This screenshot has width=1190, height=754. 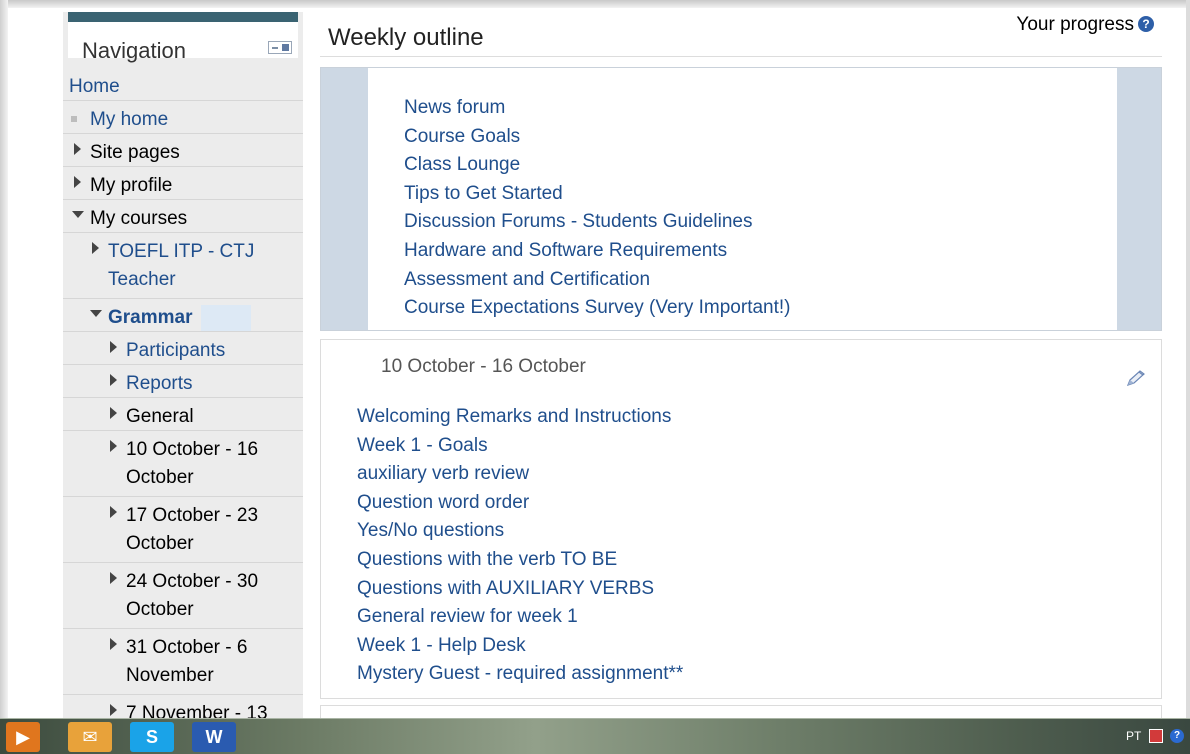 What do you see at coordinates (192, 595) in the screenshot?
I see `nav-item-label: 24 October - 30 October` at bounding box center [192, 595].